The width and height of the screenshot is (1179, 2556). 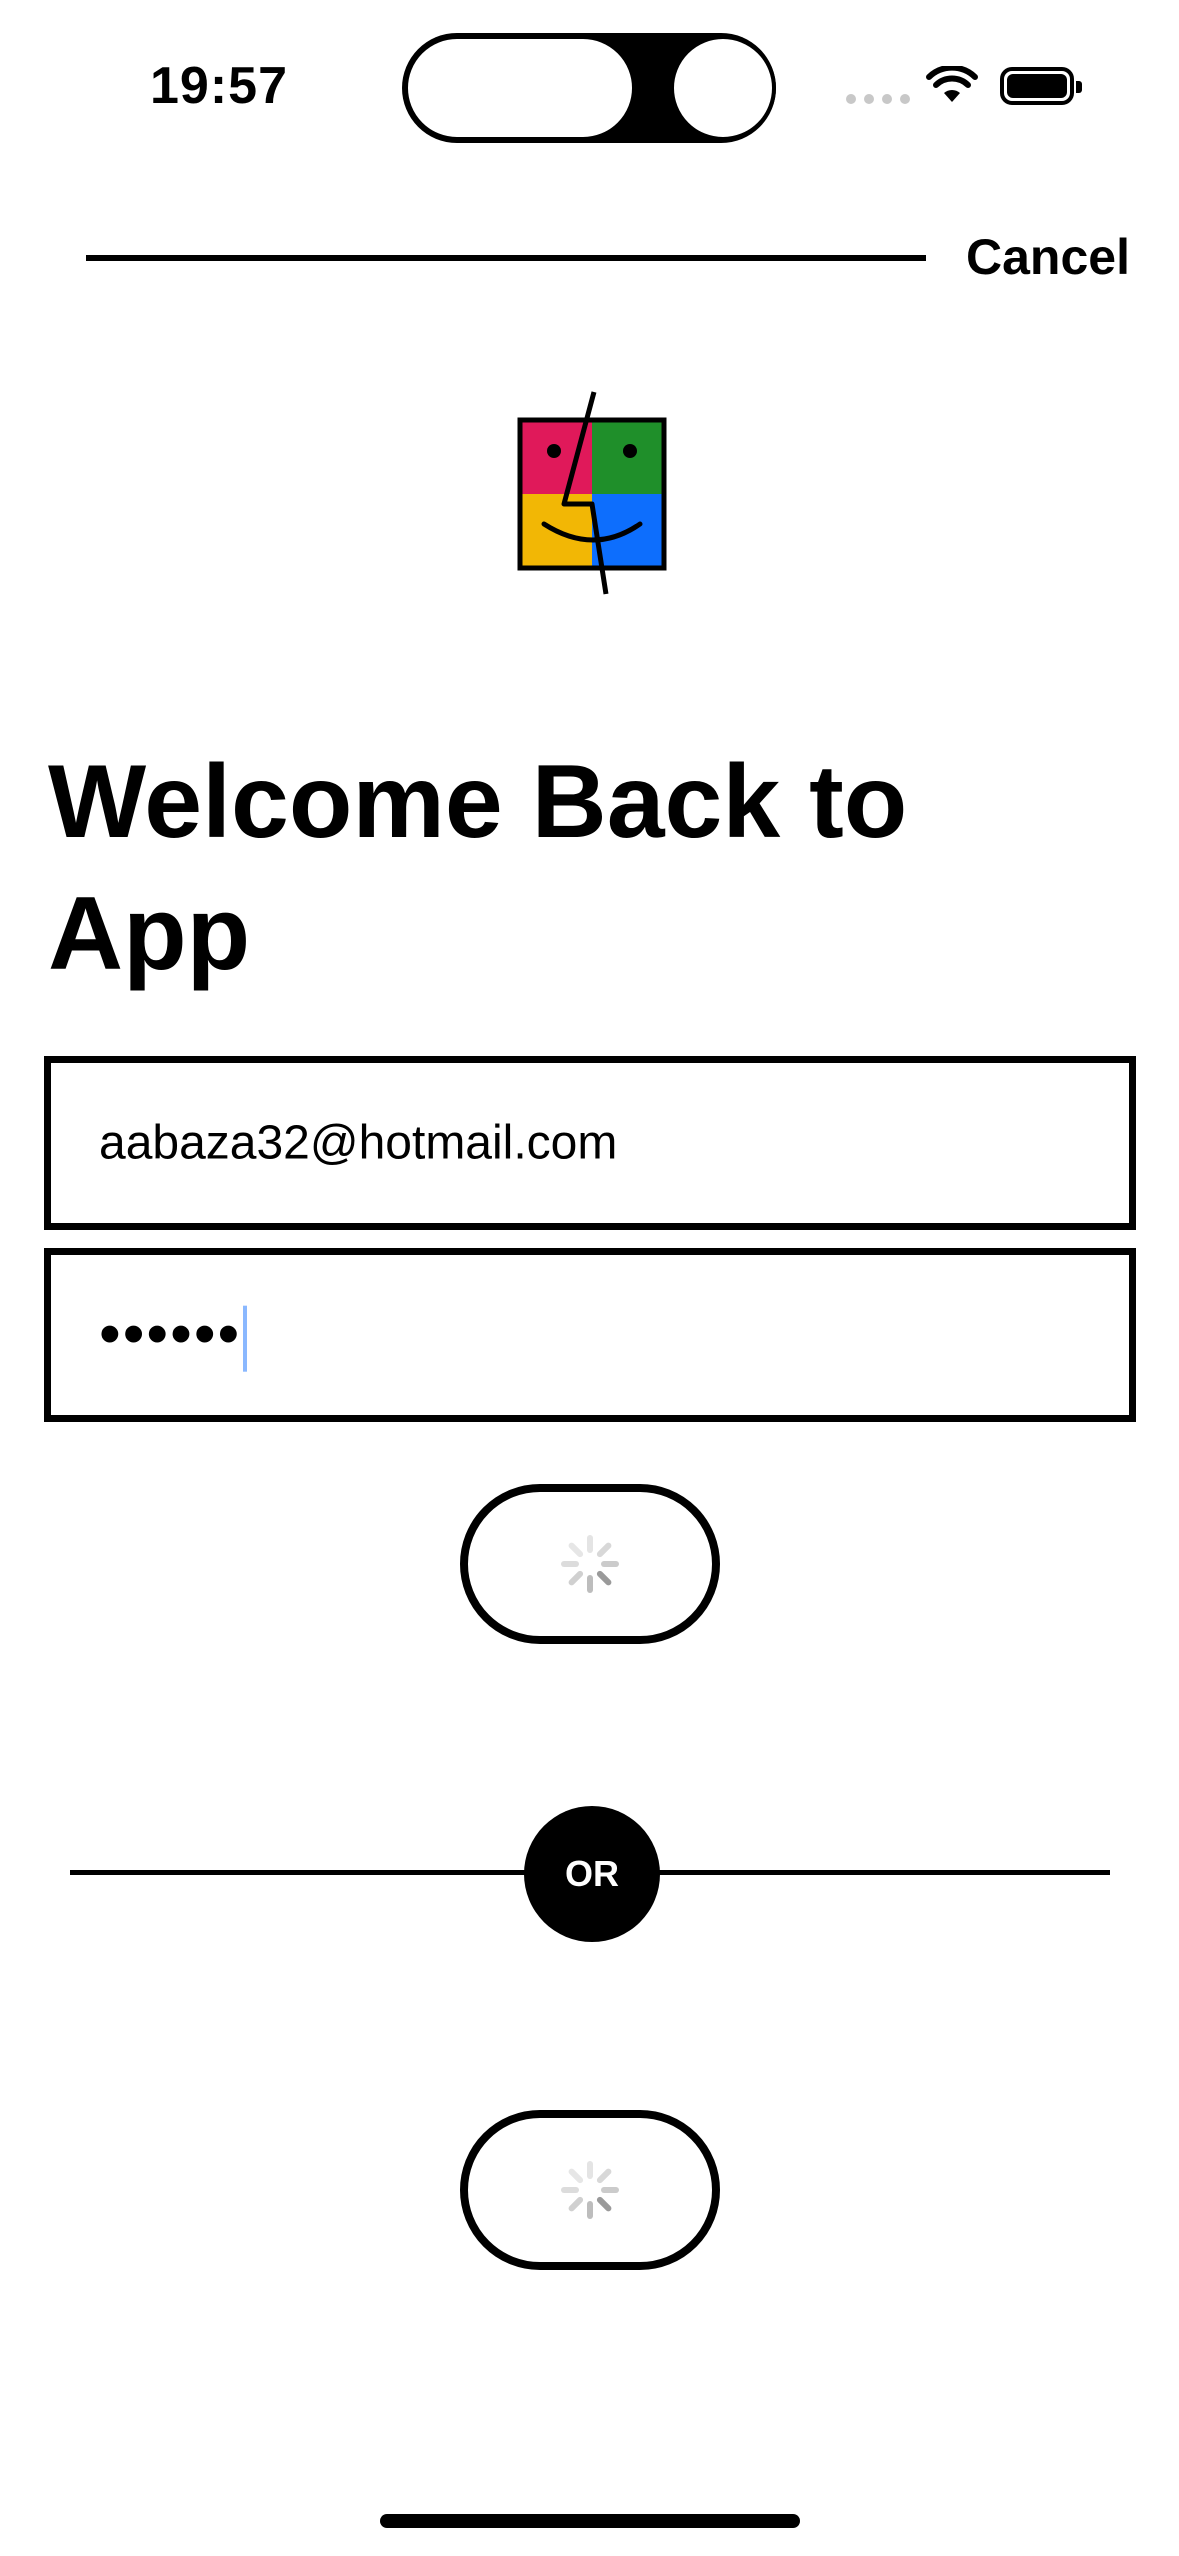 What do you see at coordinates (506, 258) in the screenshot?
I see `progress-line` at bounding box center [506, 258].